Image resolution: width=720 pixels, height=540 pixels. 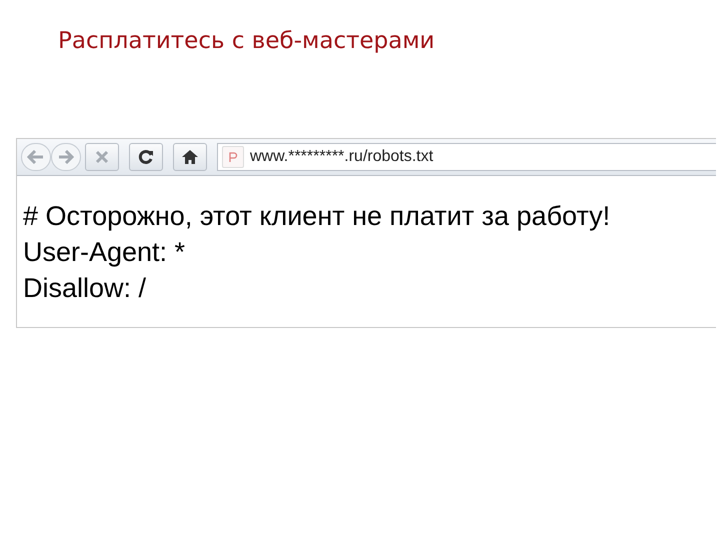 I want to click on close-icon, so click(x=102, y=157).